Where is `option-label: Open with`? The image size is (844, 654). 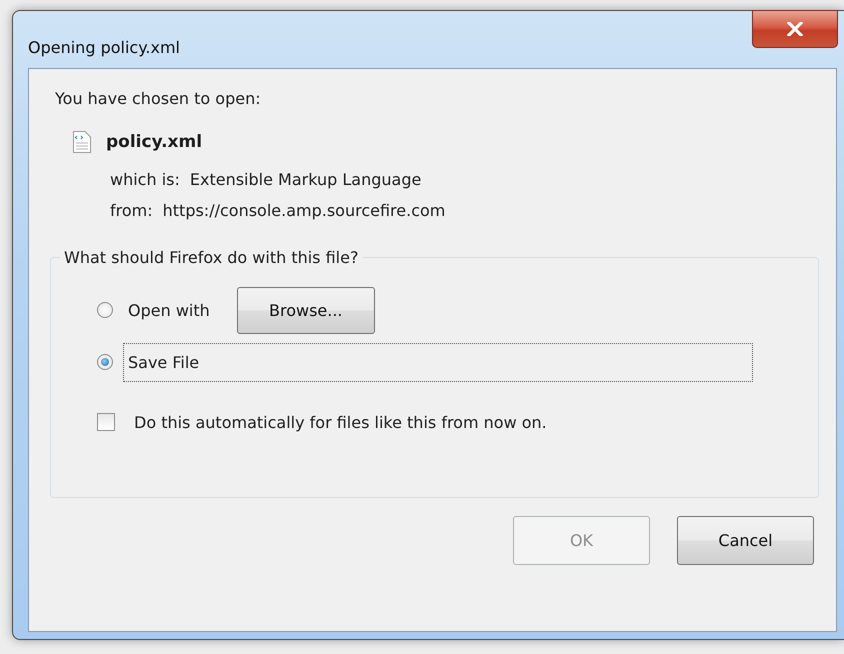
option-label: Open with is located at coordinates (170, 310).